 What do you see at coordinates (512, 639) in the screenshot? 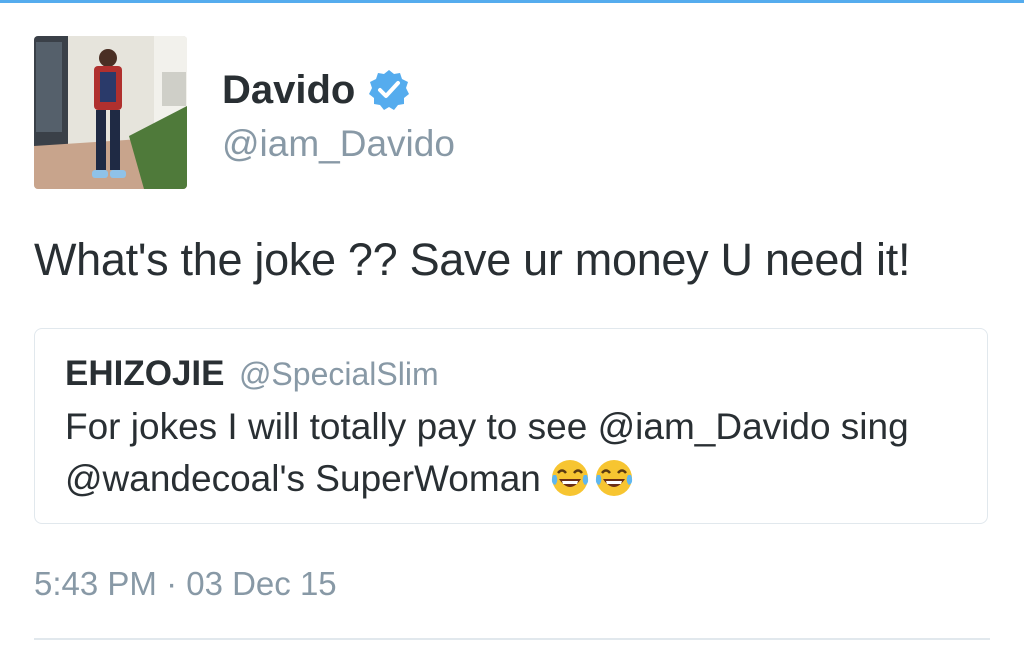
I see `divider` at bounding box center [512, 639].